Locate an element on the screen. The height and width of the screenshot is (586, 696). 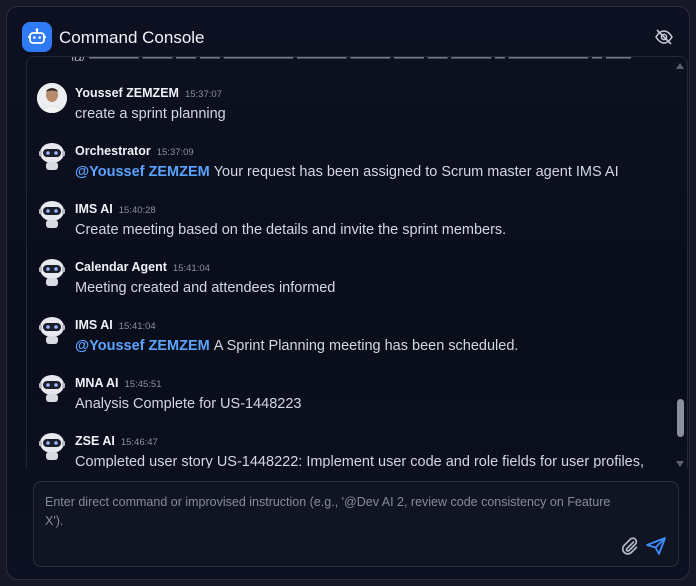
message-text: create a sprint planning is located at coordinates (150, 114).